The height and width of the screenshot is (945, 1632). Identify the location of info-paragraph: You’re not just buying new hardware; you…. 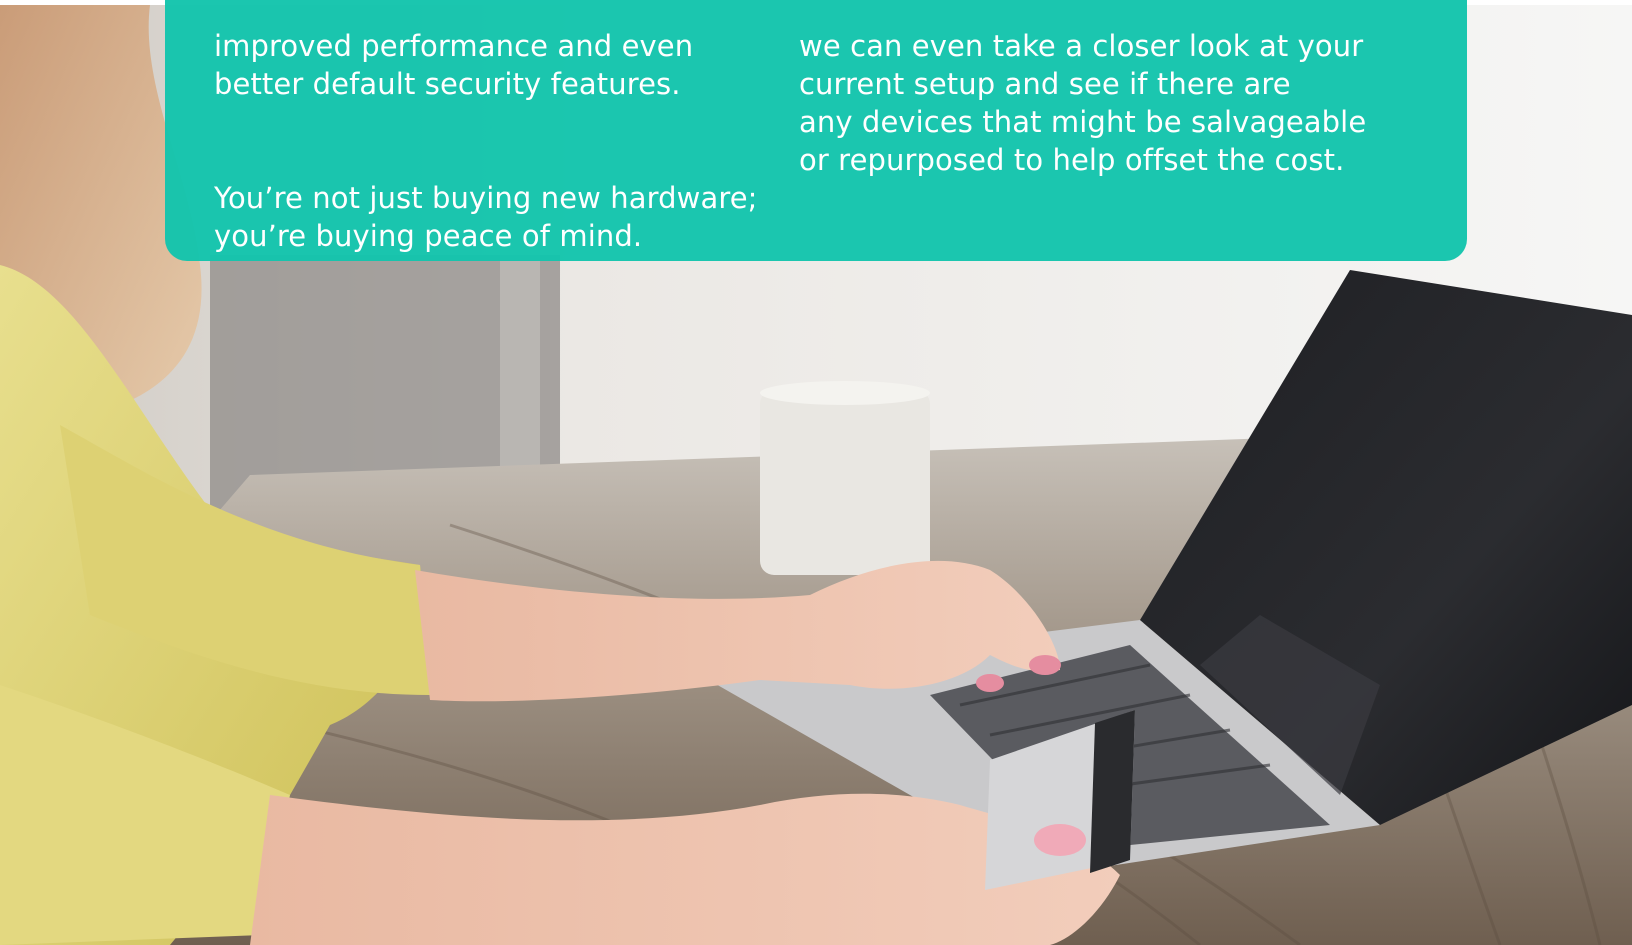
(486, 217).